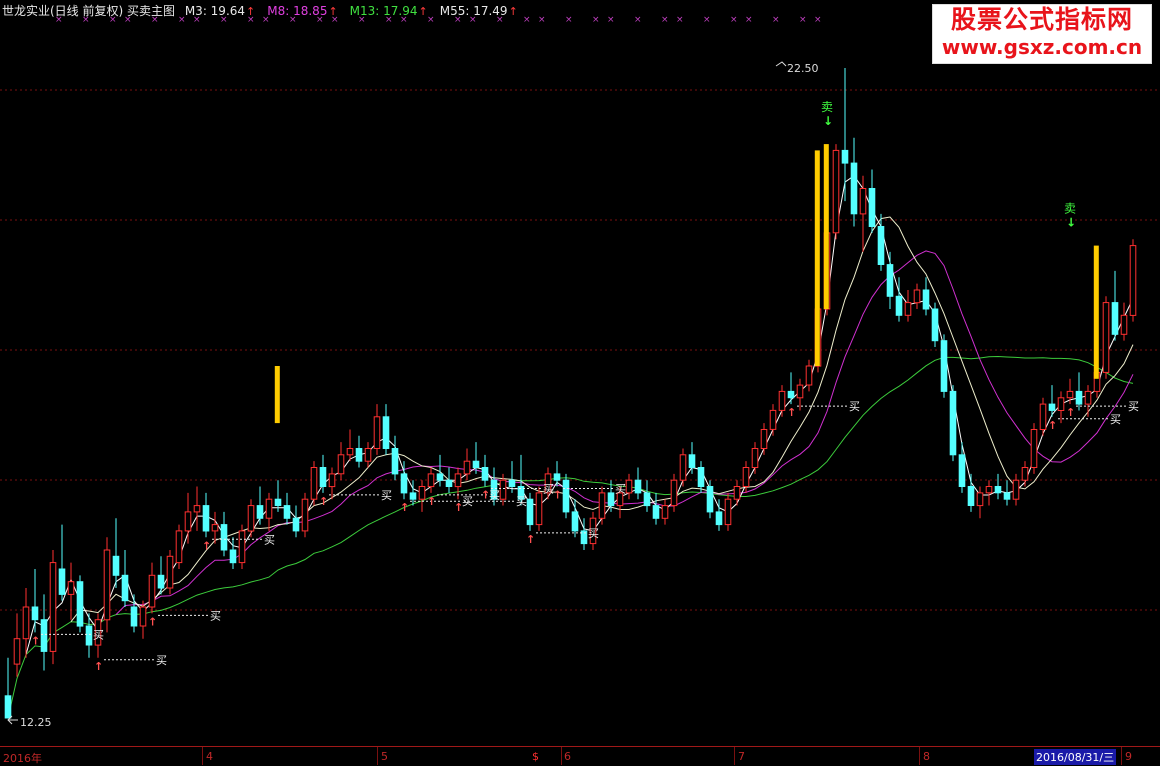 The width and height of the screenshot is (1160, 766). Describe the element at coordinates (1070, 209) in the screenshot. I see `sell-label: 卖` at that location.